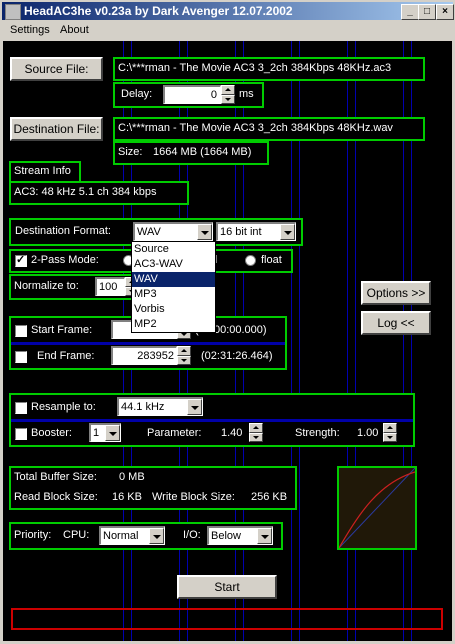 The width and height of the screenshot is (455, 644). What do you see at coordinates (62, 330) in the screenshot?
I see `start-frame-label: Start Frame:` at bounding box center [62, 330].